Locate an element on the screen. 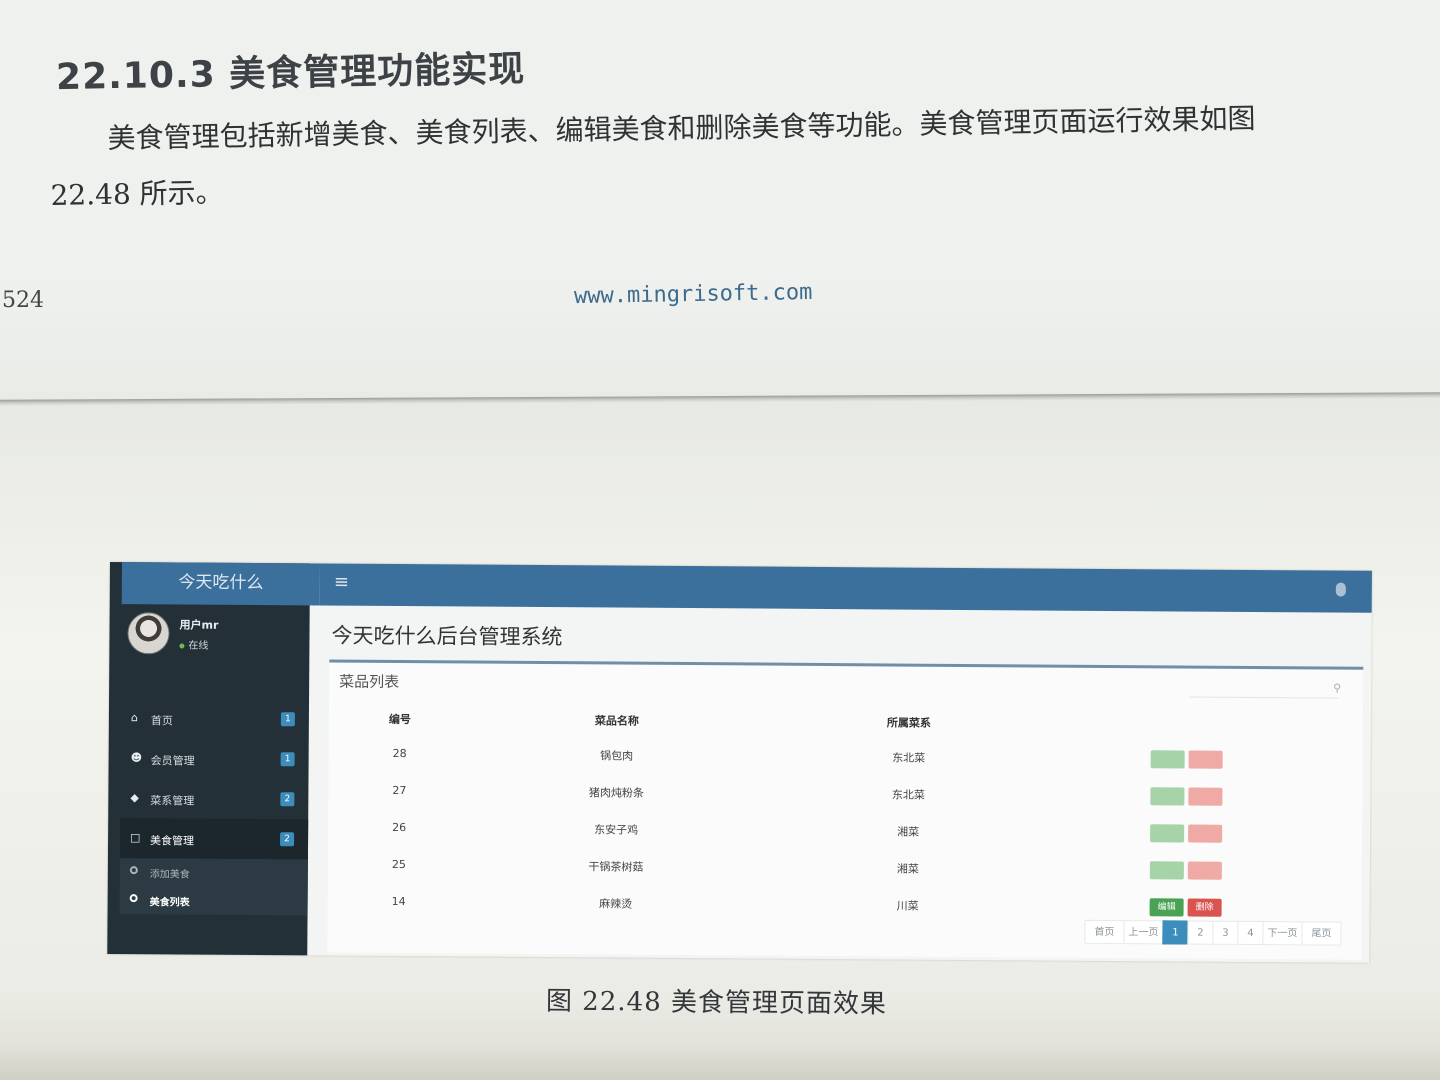 This screenshot has height=1080, width=1440. cell-id: 27 is located at coordinates (399, 790).